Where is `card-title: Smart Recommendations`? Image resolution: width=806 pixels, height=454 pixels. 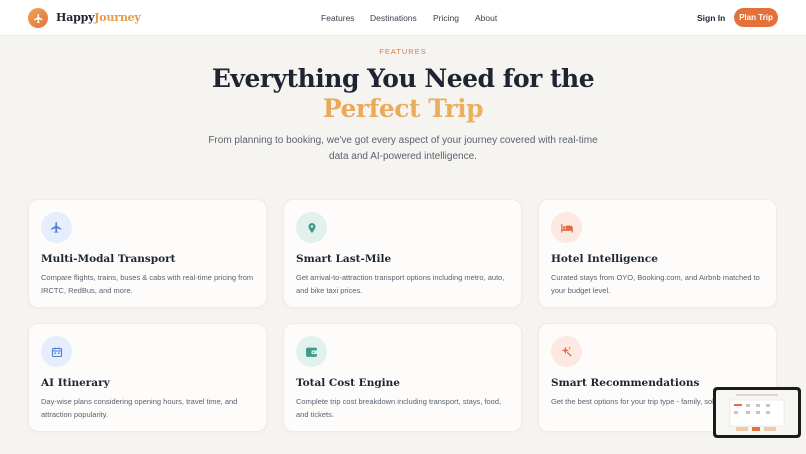 card-title: Smart Recommendations is located at coordinates (625, 383).